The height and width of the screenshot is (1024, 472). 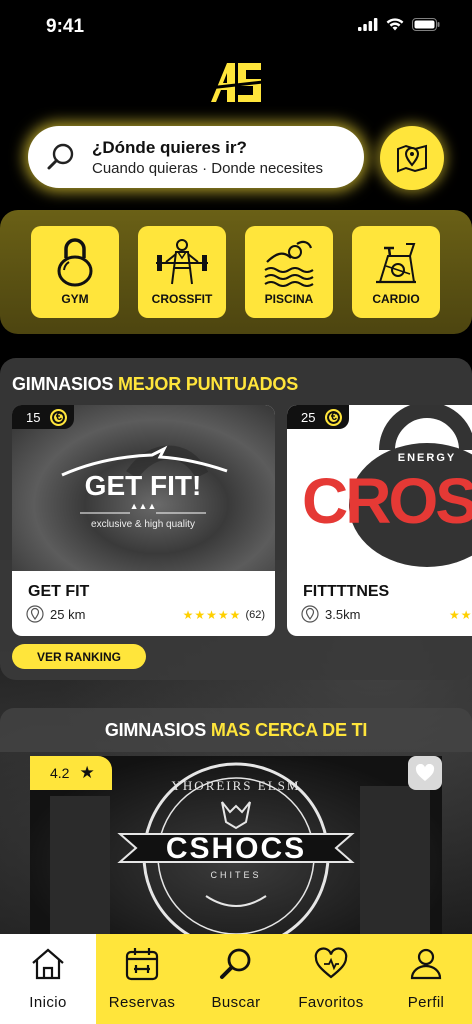 What do you see at coordinates (212, 615) in the screenshot?
I see `star-icons: ★★★★★` at bounding box center [212, 615].